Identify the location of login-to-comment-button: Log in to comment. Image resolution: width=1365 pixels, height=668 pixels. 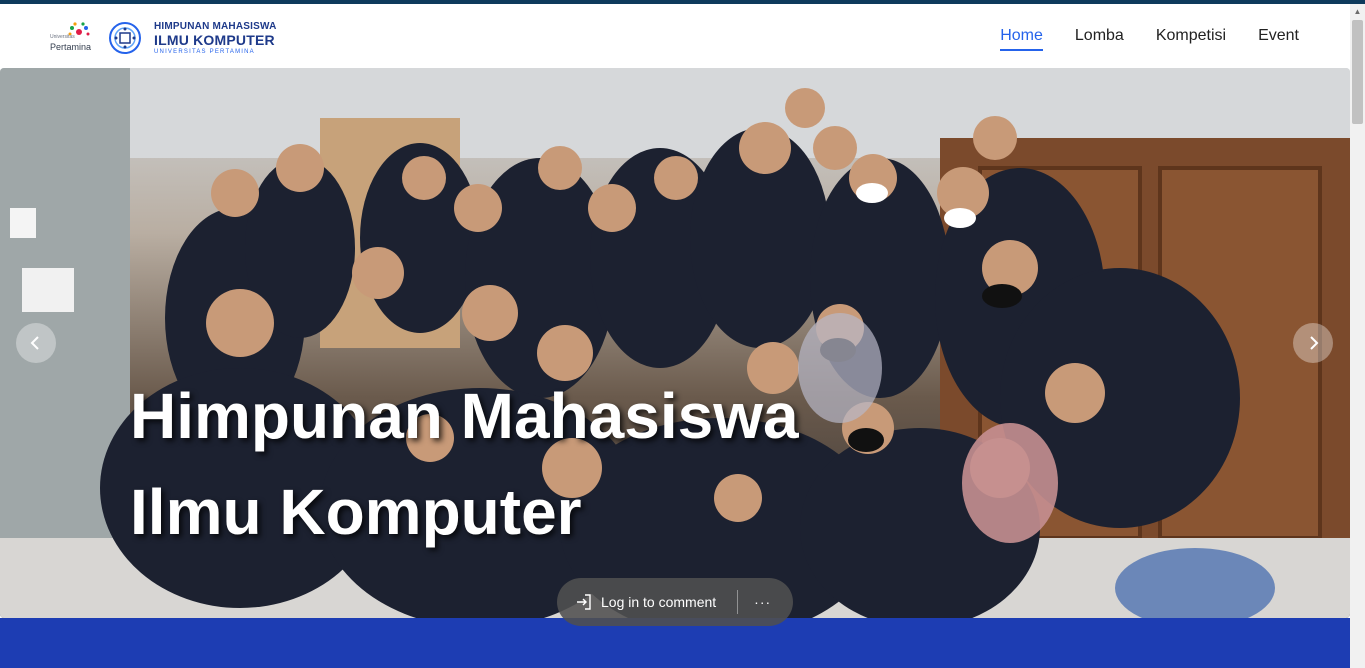
(658, 602).